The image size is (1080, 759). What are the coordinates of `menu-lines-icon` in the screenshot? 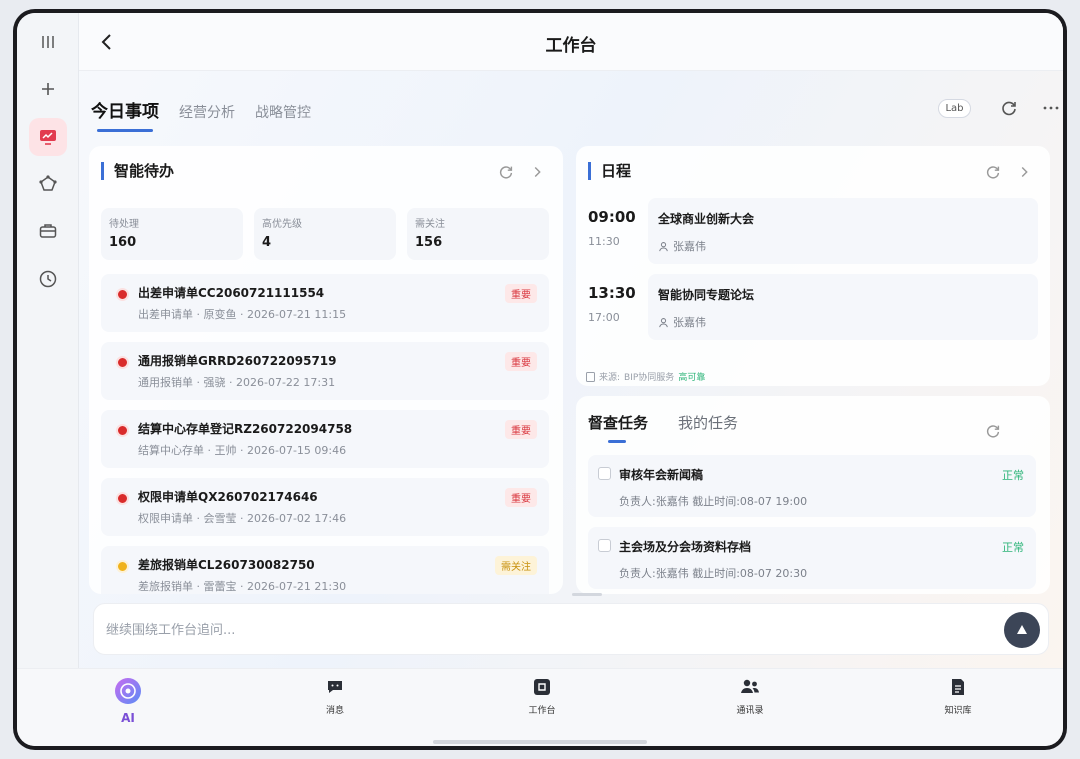 It's located at (48, 42).